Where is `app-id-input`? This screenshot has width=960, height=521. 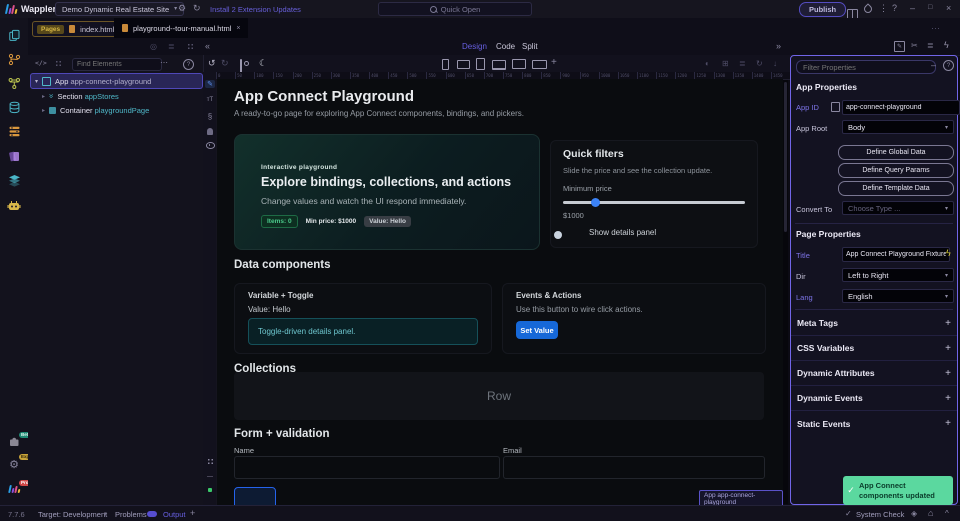
app-id-input is located at coordinates (901, 107).